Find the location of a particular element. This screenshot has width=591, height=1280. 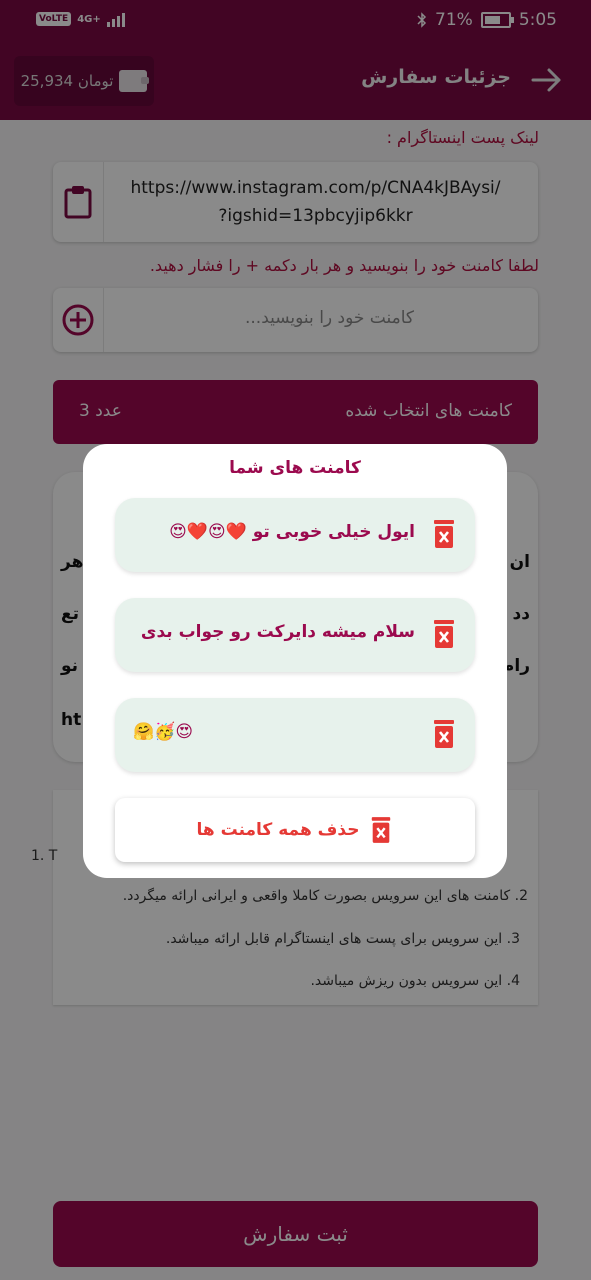

comment-item: ایول خیلی خوبی تو ❤️😍❤️😍 is located at coordinates (295, 535).